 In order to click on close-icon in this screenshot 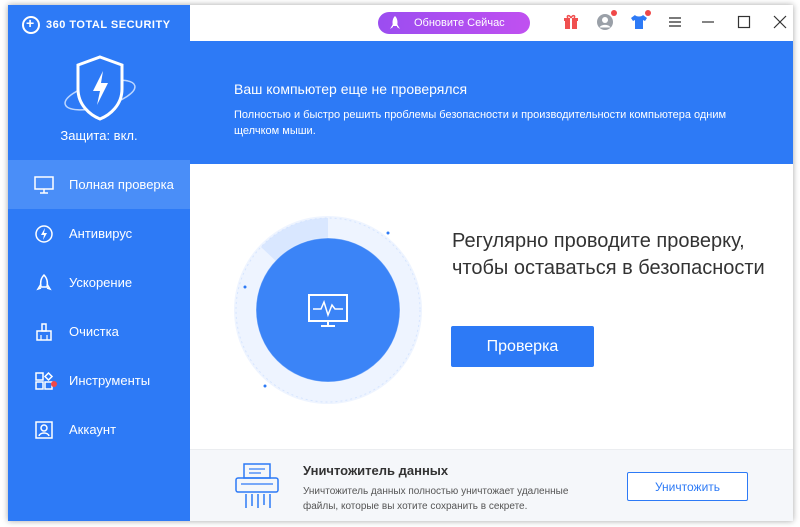, I will do `click(780, 22)`.